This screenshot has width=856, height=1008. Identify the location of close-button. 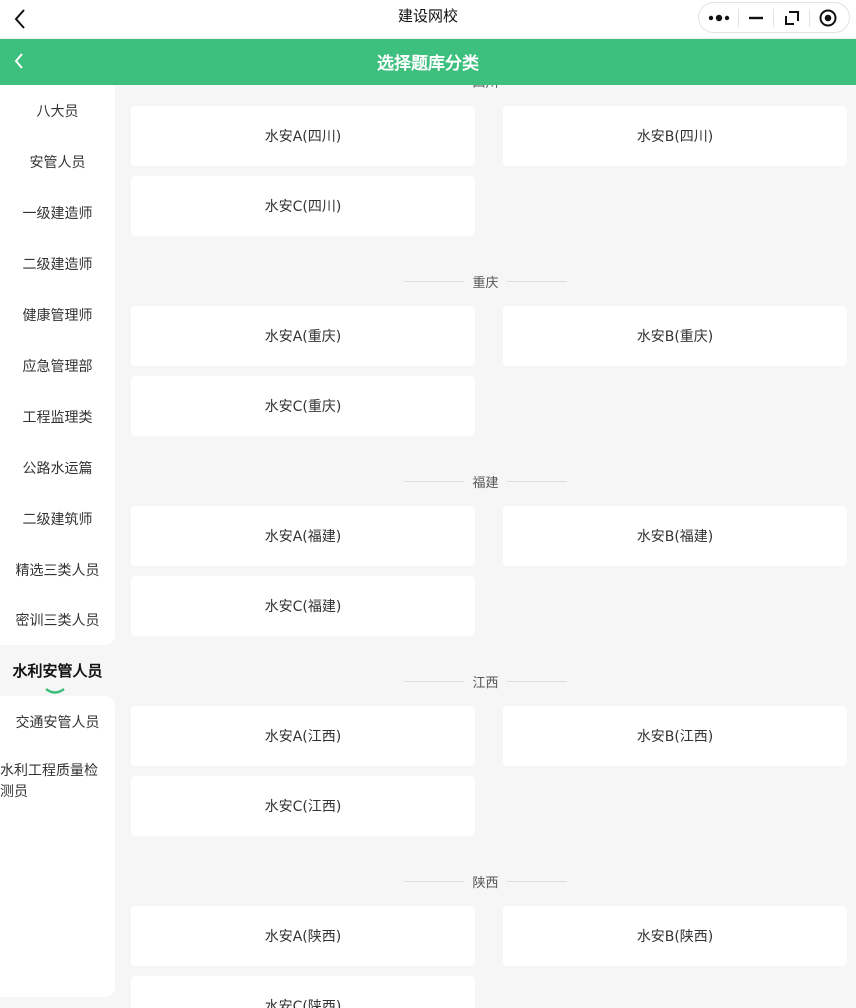
(828, 18).